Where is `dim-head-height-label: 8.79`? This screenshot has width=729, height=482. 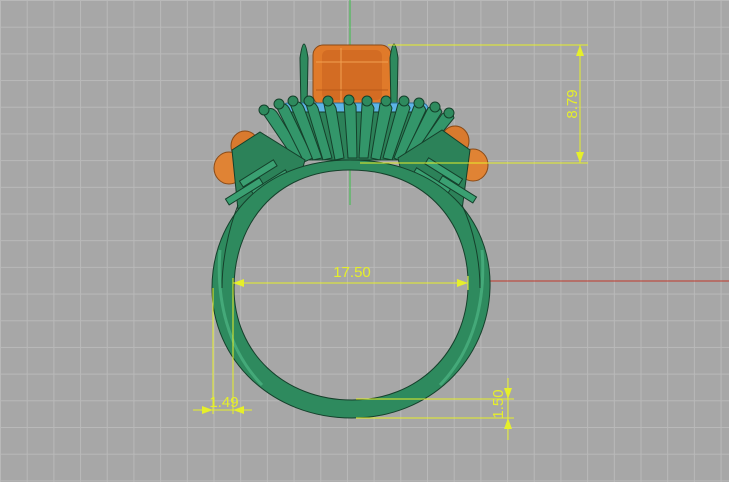 dim-head-height-label: 8.79 is located at coordinates (572, 103).